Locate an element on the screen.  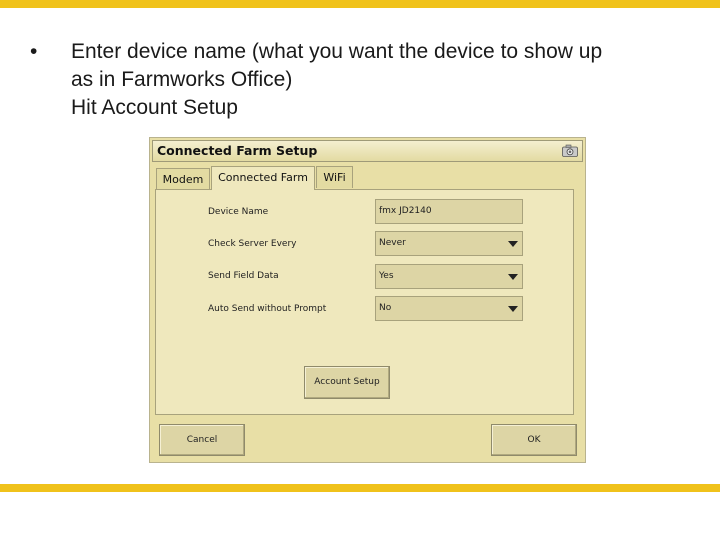
device-name-field: fmx JD2140 is located at coordinates (449, 211).